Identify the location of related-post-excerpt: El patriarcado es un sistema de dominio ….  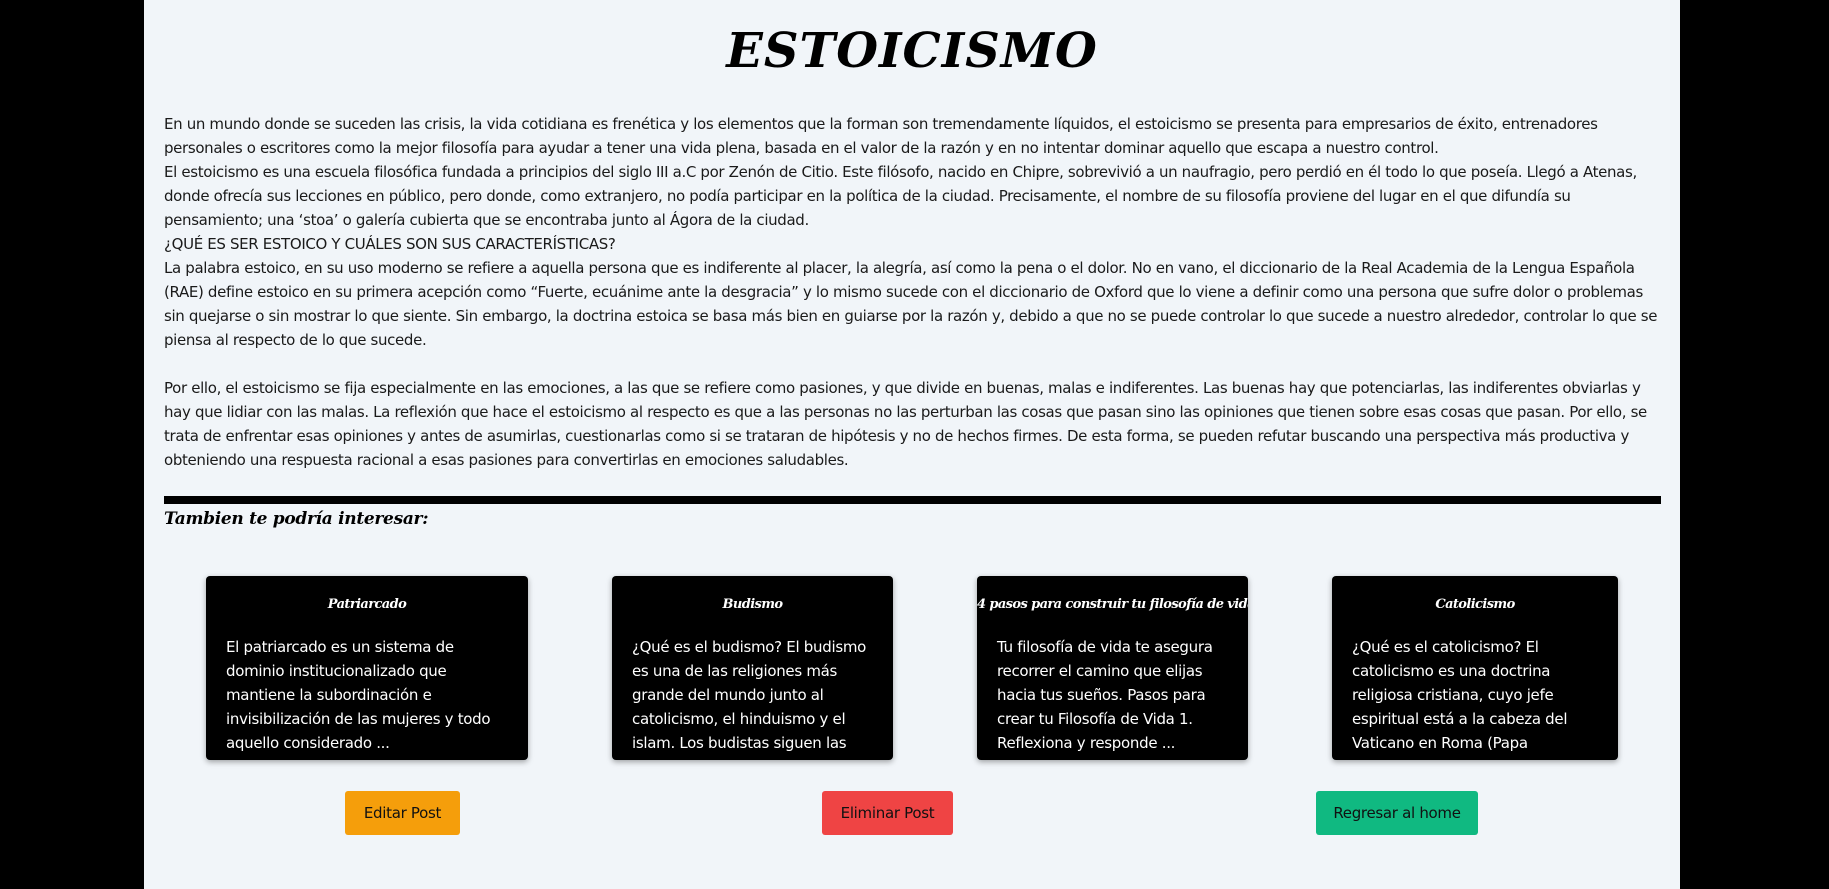
(358, 695).